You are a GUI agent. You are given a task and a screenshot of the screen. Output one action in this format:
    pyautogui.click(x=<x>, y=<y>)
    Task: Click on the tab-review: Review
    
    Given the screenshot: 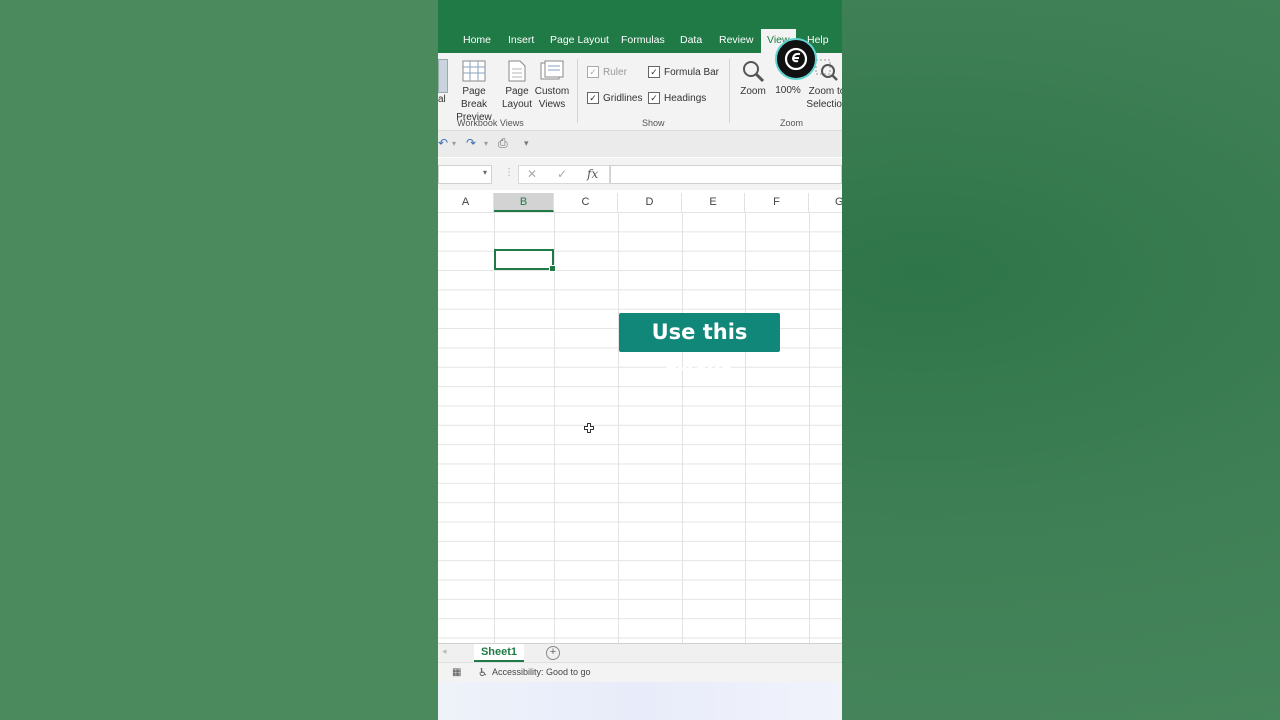 What is the action you would take?
    pyautogui.click(x=736, y=40)
    